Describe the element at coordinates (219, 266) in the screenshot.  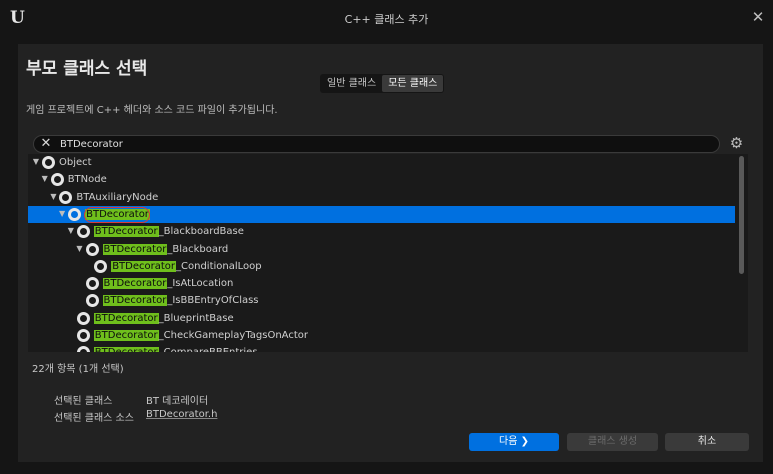
I see `tree-item-text: _ConditionalLoop` at that location.